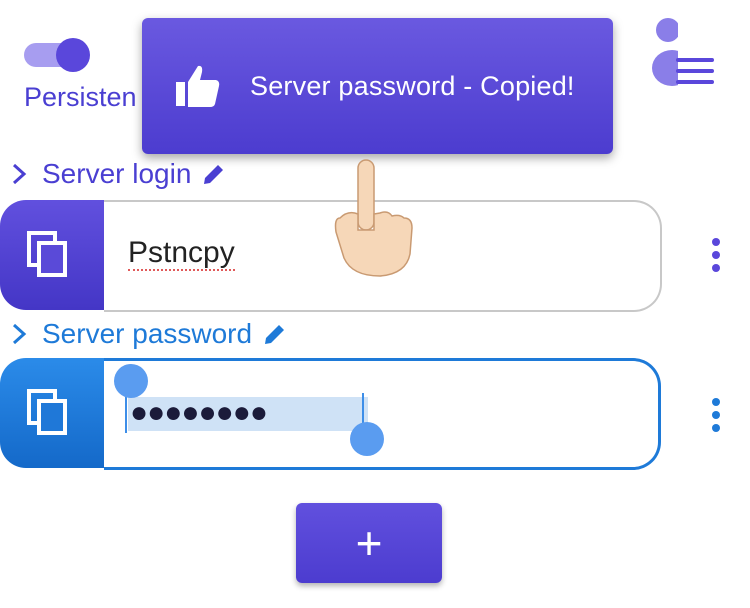 The height and width of the screenshot is (608, 750). Describe the element at coordinates (717, 256) in the screenshot. I see `login-more-icon` at that location.